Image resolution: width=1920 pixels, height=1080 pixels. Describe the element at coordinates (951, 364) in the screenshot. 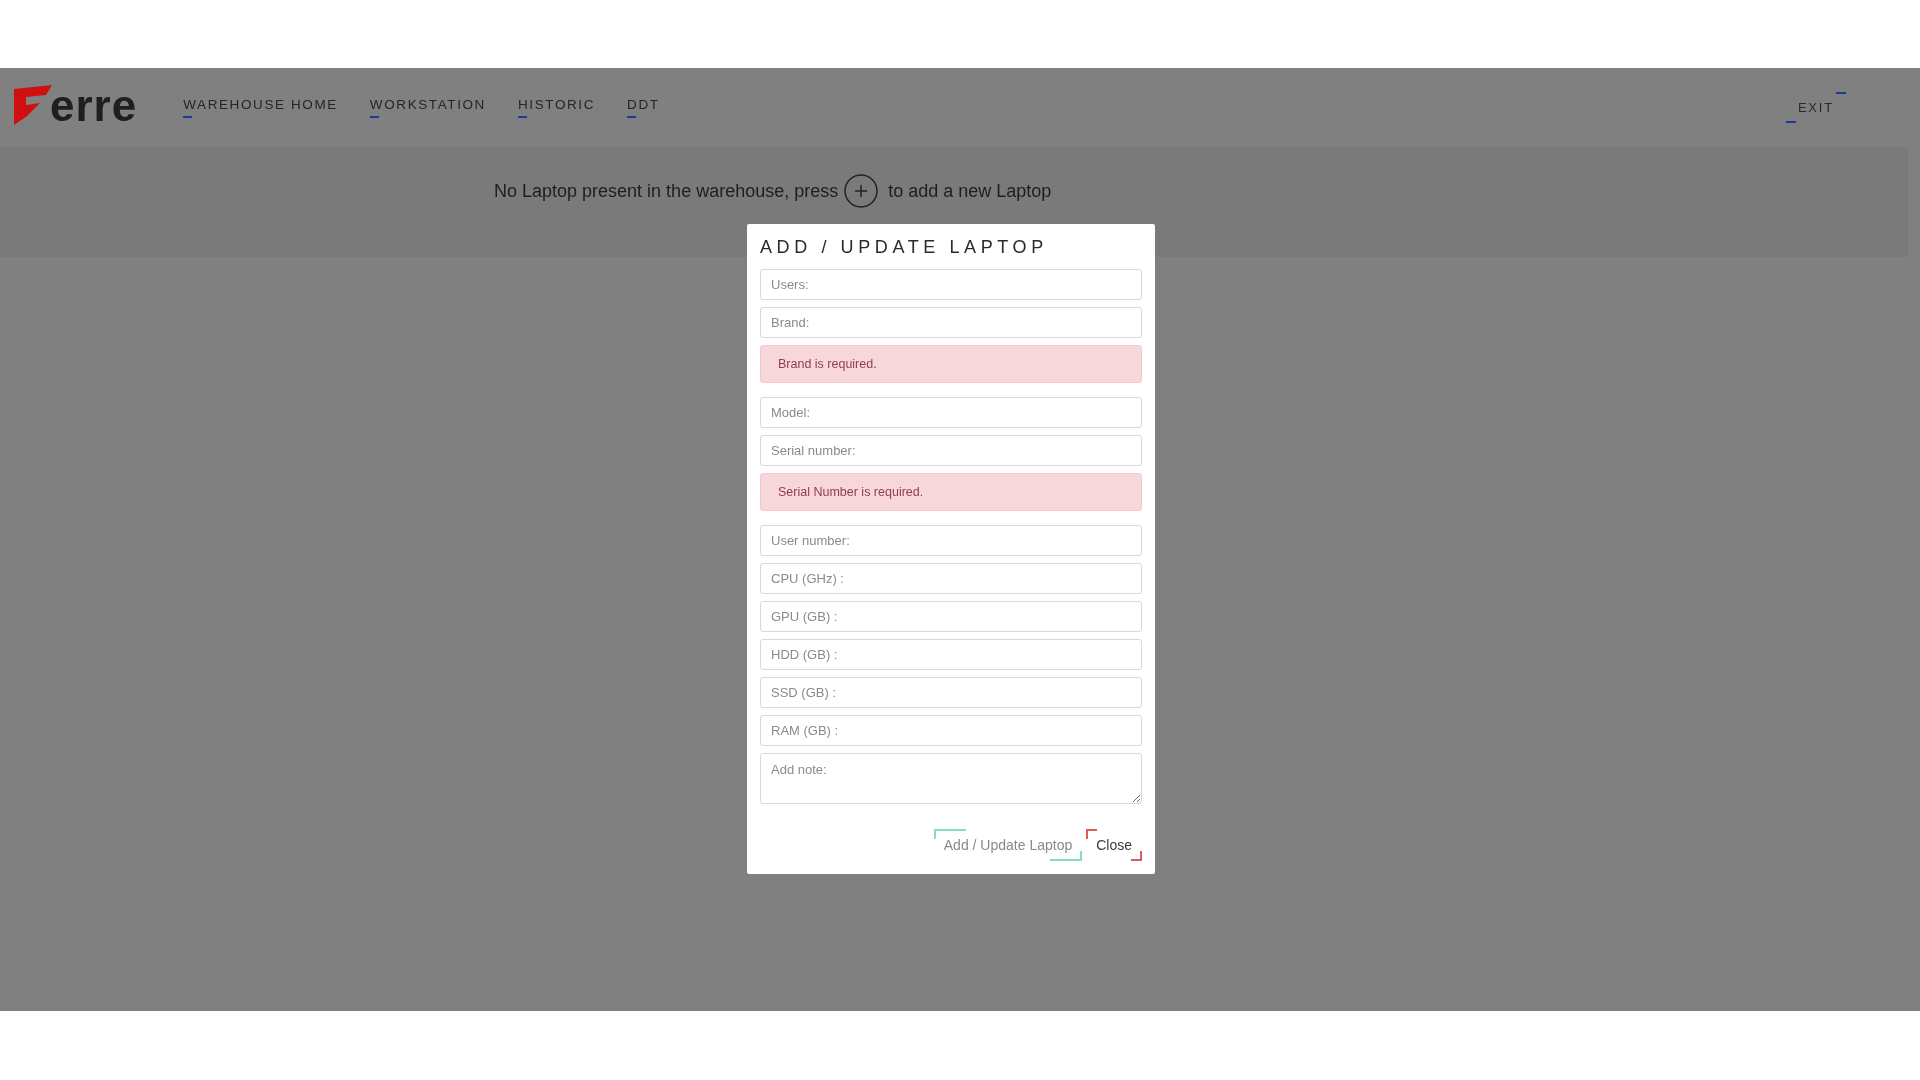

I see `error-alert: Brand is required.` at that location.